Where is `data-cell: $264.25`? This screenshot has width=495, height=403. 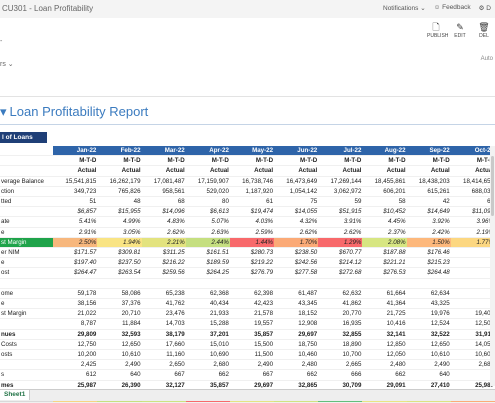
data-cell: $264.25 is located at coordinates (207, 273).